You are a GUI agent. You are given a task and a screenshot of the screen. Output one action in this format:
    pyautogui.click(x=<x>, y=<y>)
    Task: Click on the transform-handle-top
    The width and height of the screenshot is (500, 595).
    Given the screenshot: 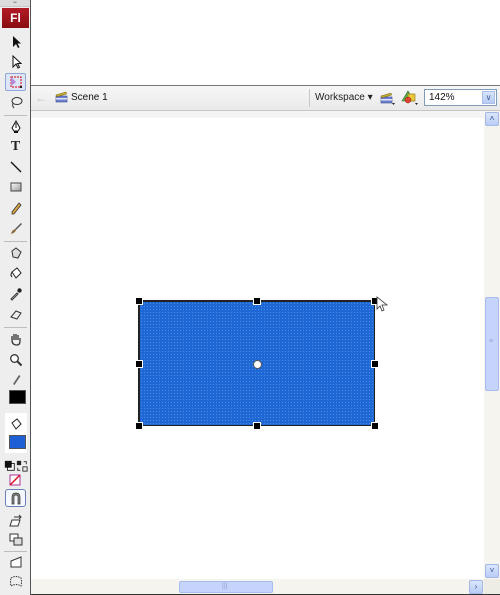 What is the action you would take?
    pyautogui.click(x=257, y=301)
    